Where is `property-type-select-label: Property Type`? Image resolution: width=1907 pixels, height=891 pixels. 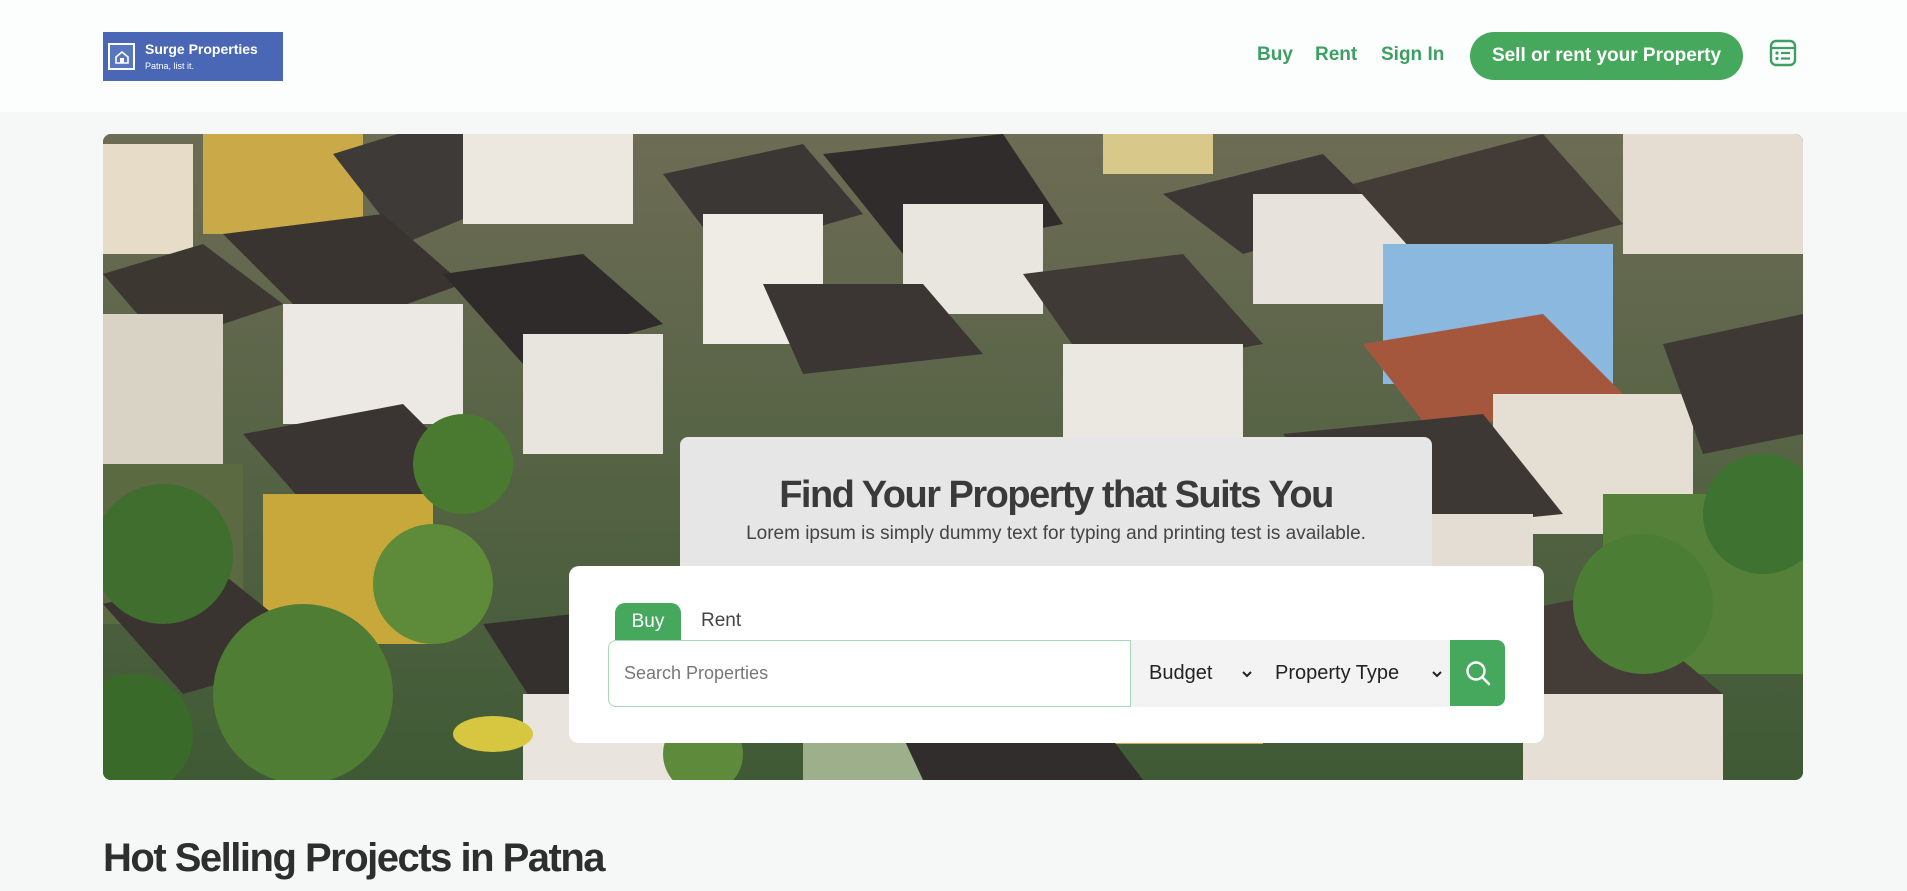
property-type-select-label: Property Type is located at coordinates (1337, 673).